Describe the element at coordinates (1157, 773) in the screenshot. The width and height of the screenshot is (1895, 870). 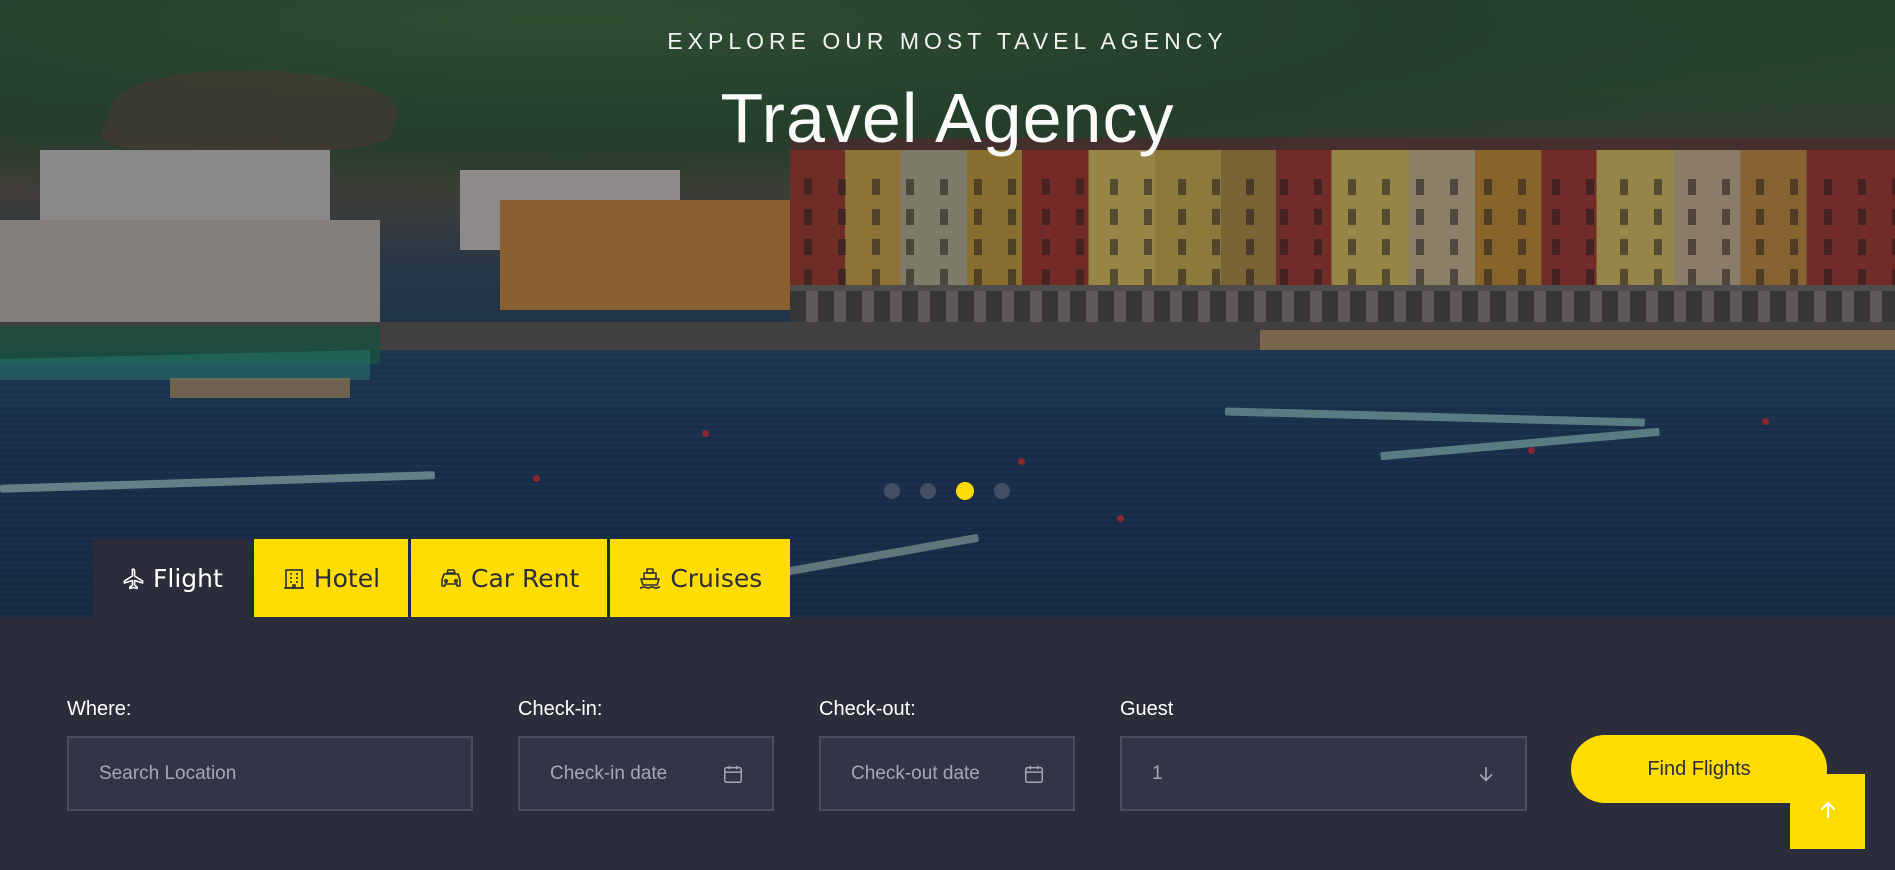
I see `guest-value: 1` at that location.